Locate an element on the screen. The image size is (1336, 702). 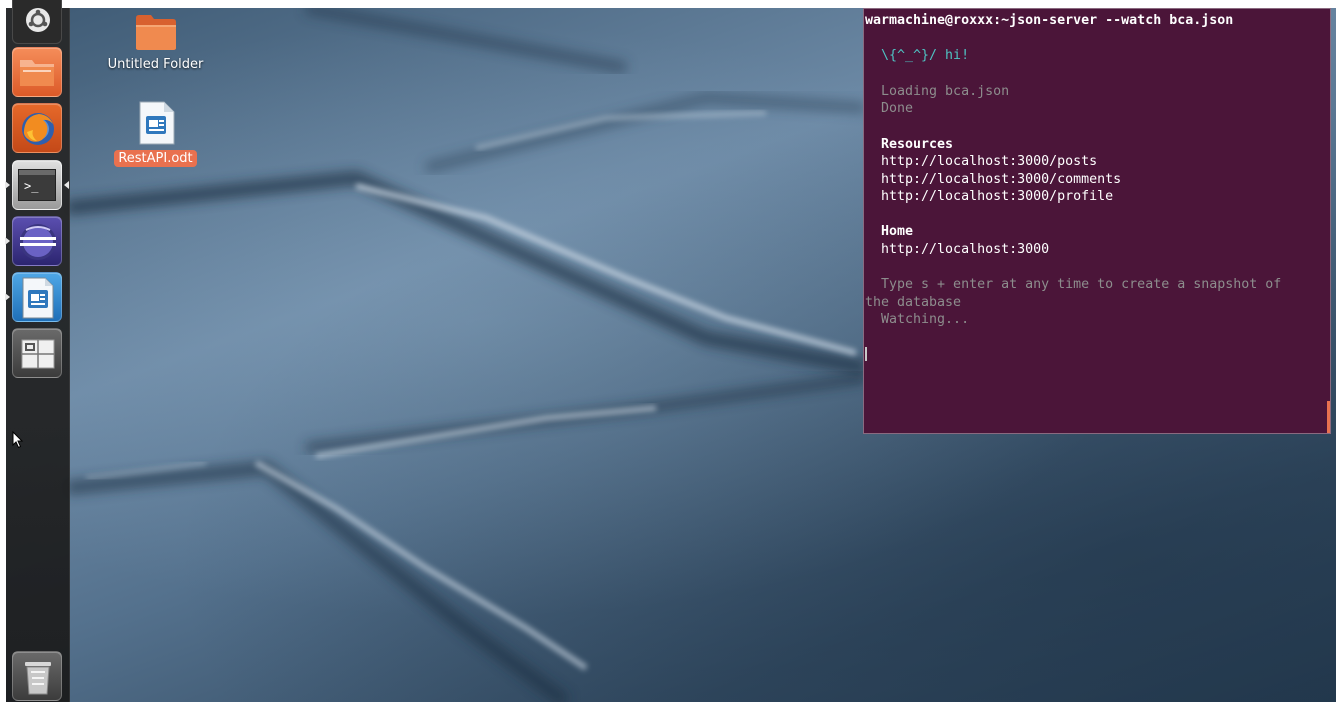
terminal-done-line: Done is located at coordinates (889, 108).